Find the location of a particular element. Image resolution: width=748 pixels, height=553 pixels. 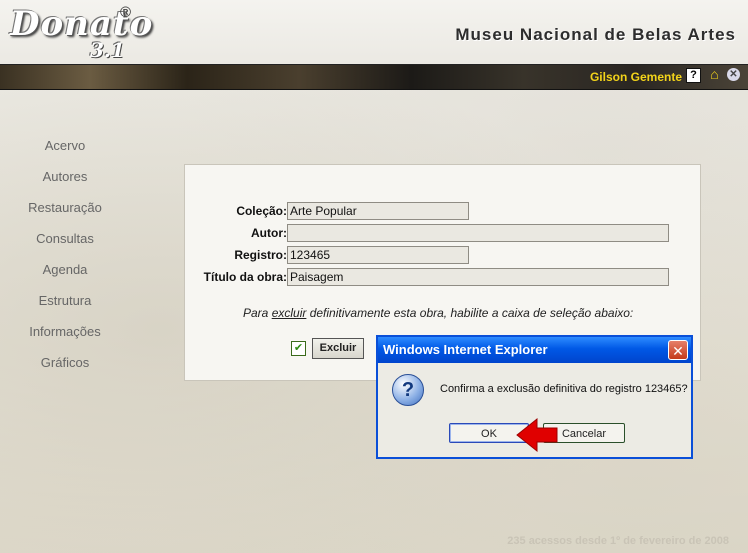

registro-field: 123465 is located at coordinates (378, 255).